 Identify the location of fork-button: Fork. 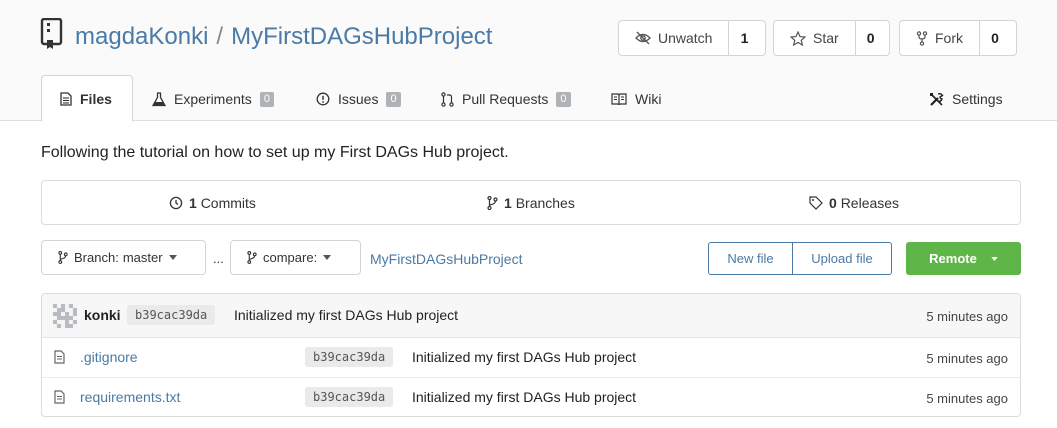
(940, 38).